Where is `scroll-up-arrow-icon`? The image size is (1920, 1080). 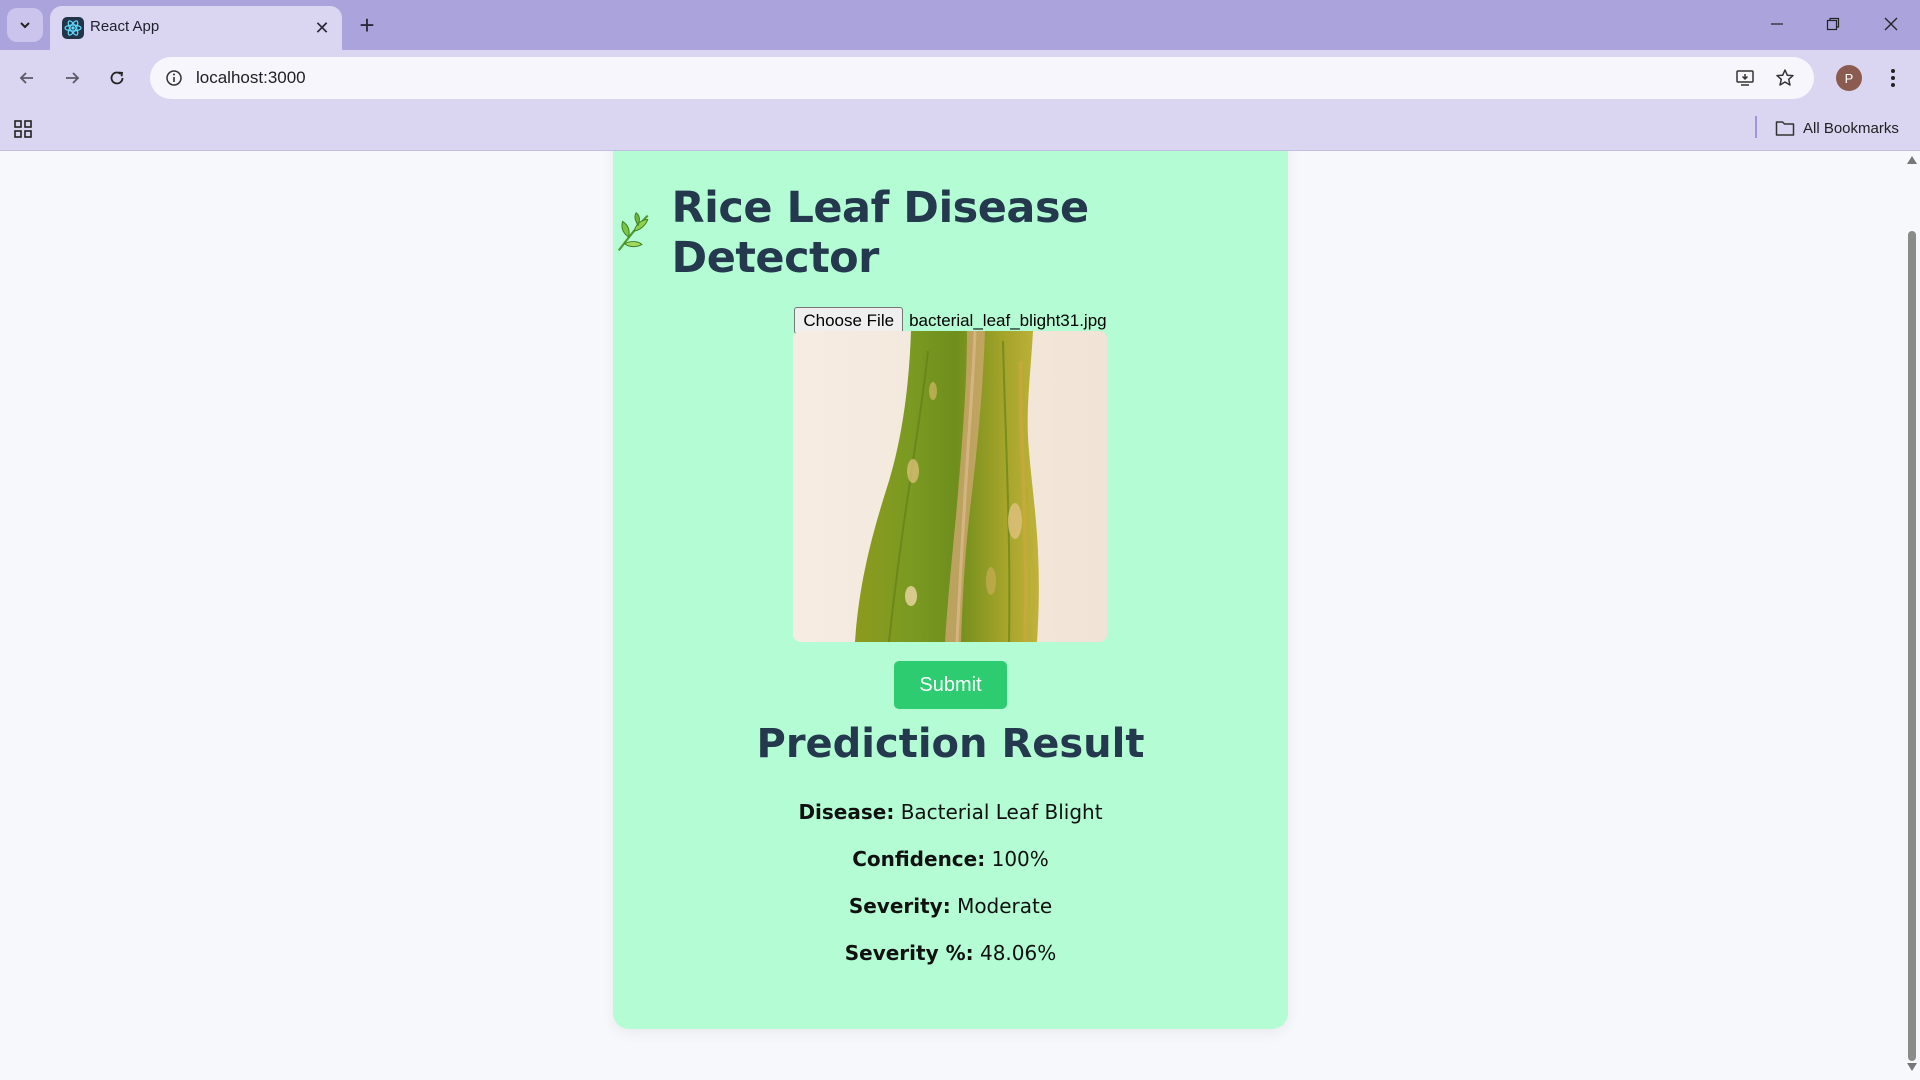 scroll-up-arrow-icon is located at coordinates (1912, 160).